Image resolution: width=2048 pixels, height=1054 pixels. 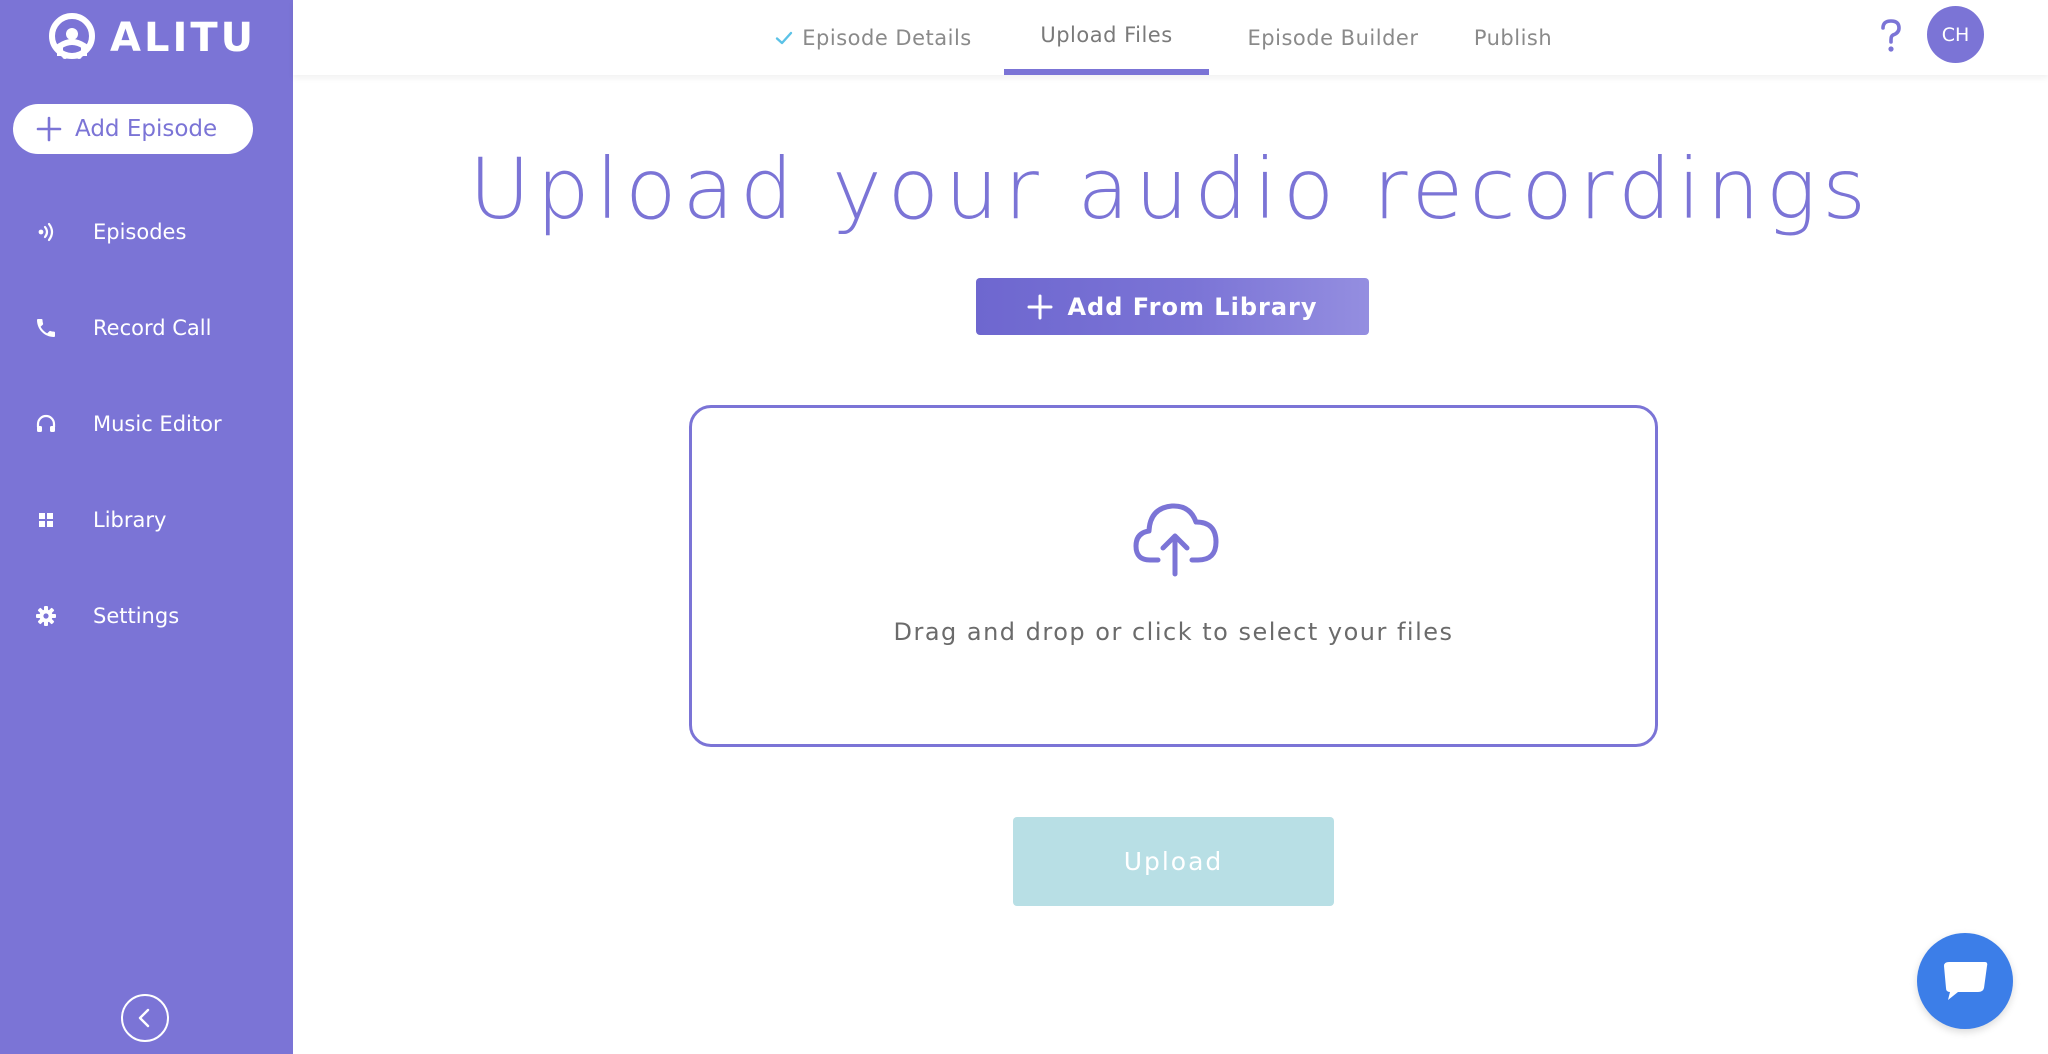 I want to click on avatar: CH, so click(x=1955, y=34).